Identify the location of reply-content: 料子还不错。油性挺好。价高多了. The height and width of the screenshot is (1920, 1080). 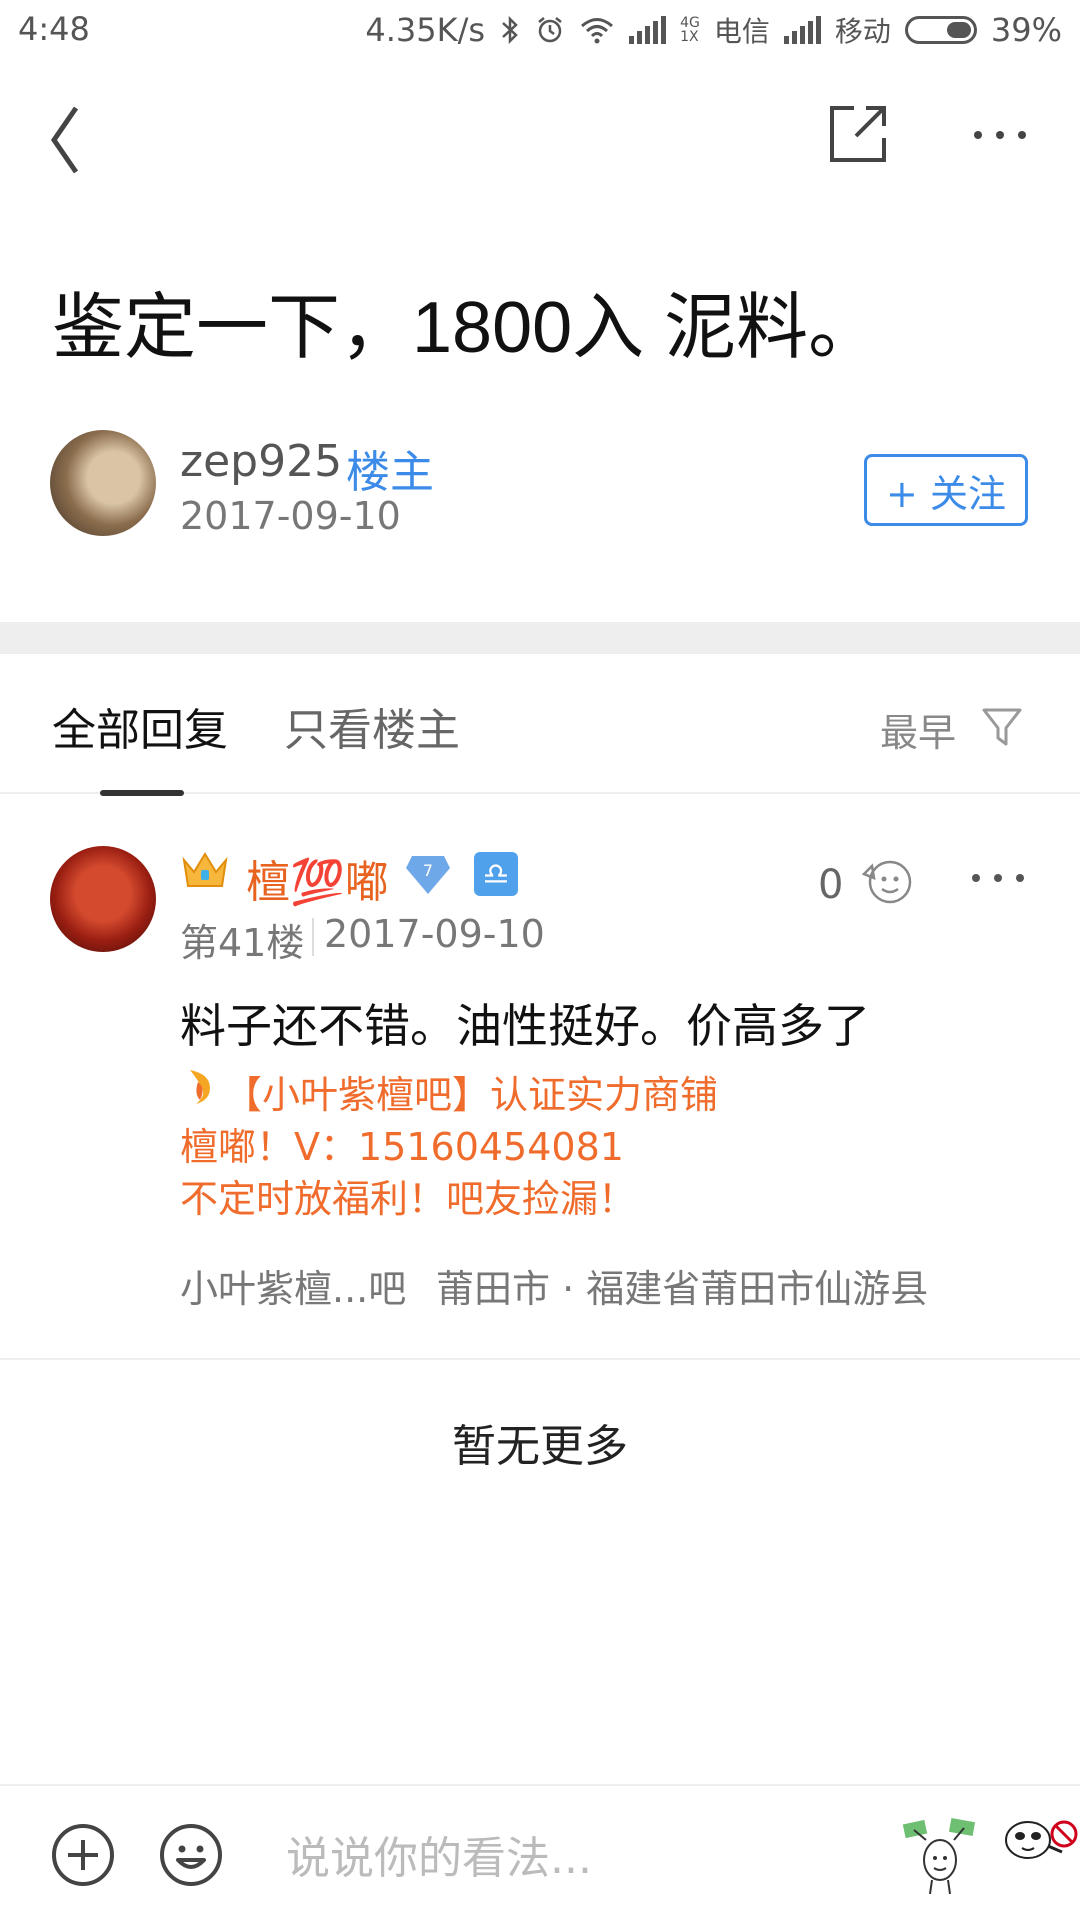
(525, 1026).